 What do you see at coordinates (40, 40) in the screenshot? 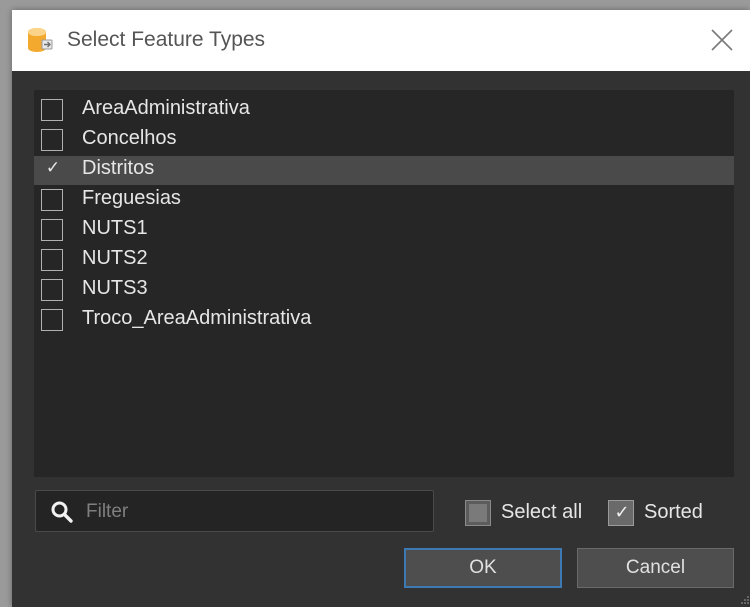
I see `database-icon` at bounding box center [40, 40].